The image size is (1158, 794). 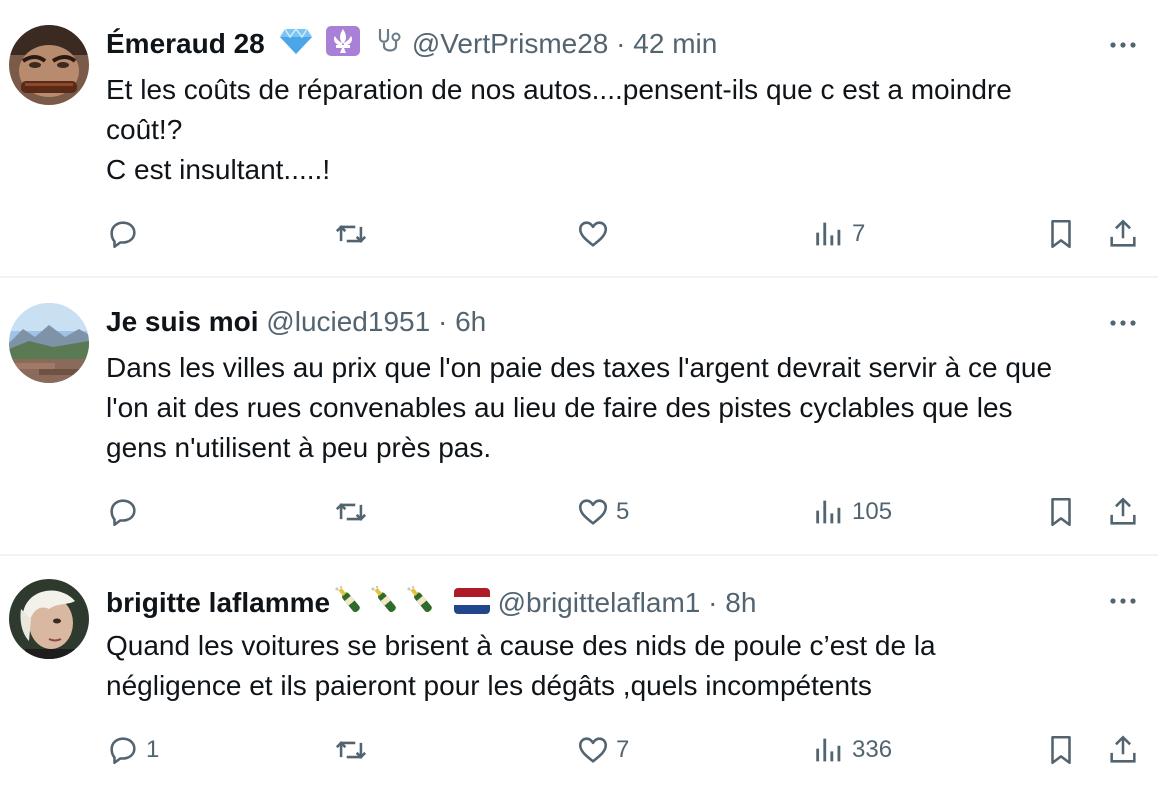 I want to click on tweet-actions: 7, so click(x=579, y=234).